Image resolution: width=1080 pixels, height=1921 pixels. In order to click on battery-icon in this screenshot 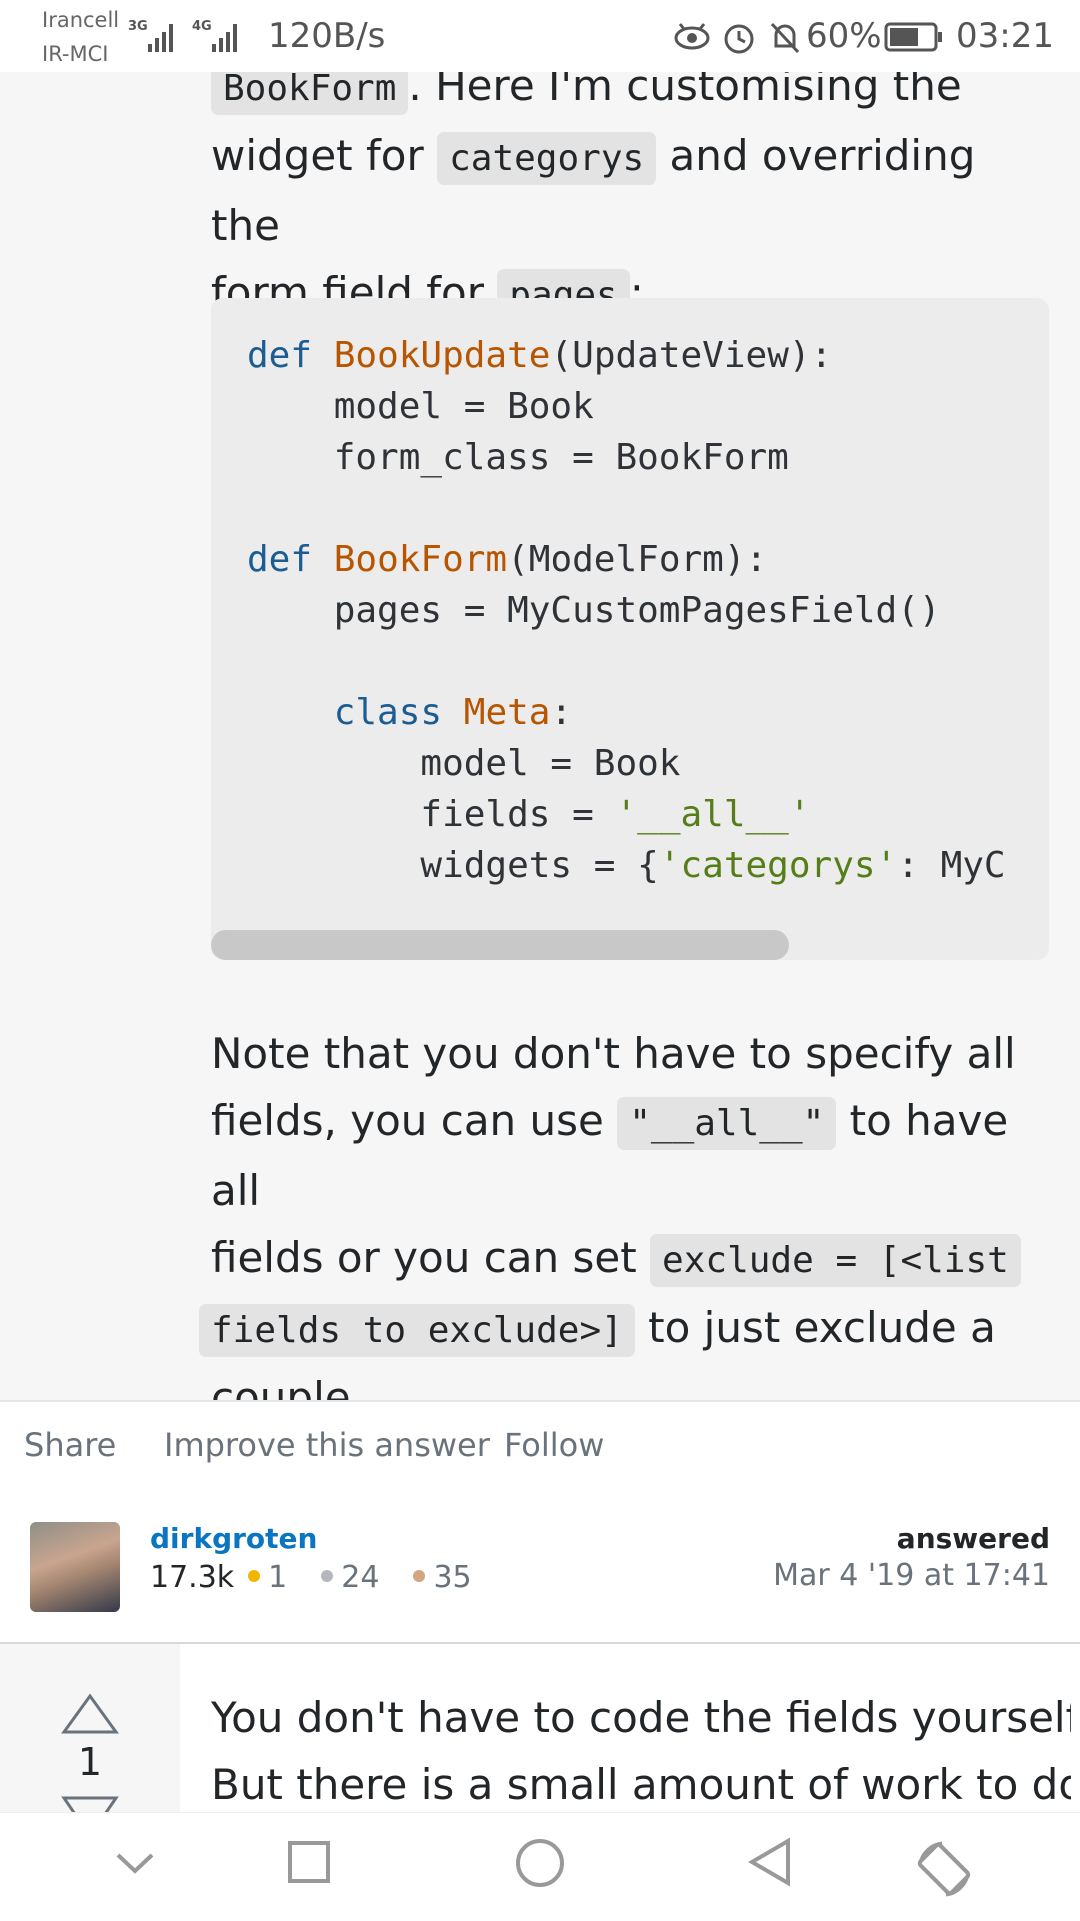, I will do `click(913, 37)`.